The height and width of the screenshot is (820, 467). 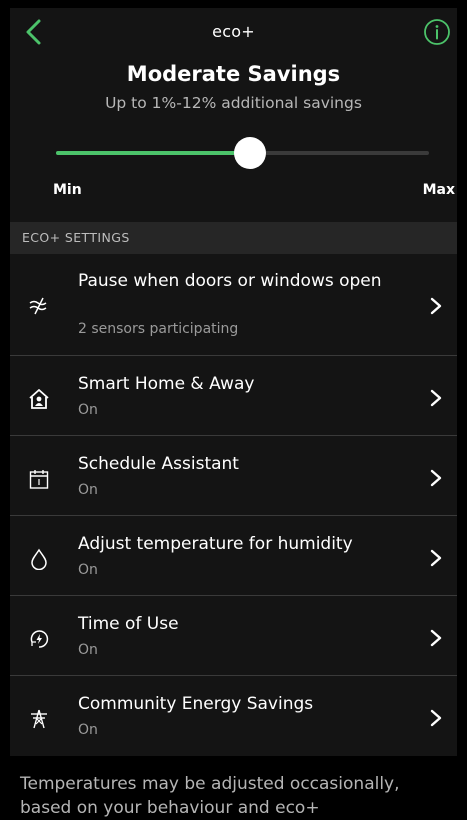 I want to click on calendar-icon, so click(x=39, y=479).